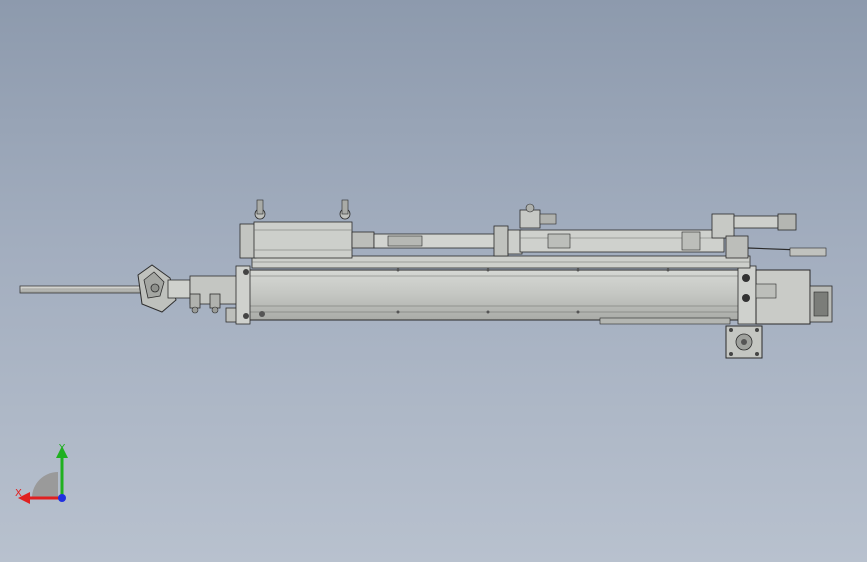 Image resolution: width=867 pixels, height=562 pixels. I want to click on y-axis-label: Y, so click(62, 448).